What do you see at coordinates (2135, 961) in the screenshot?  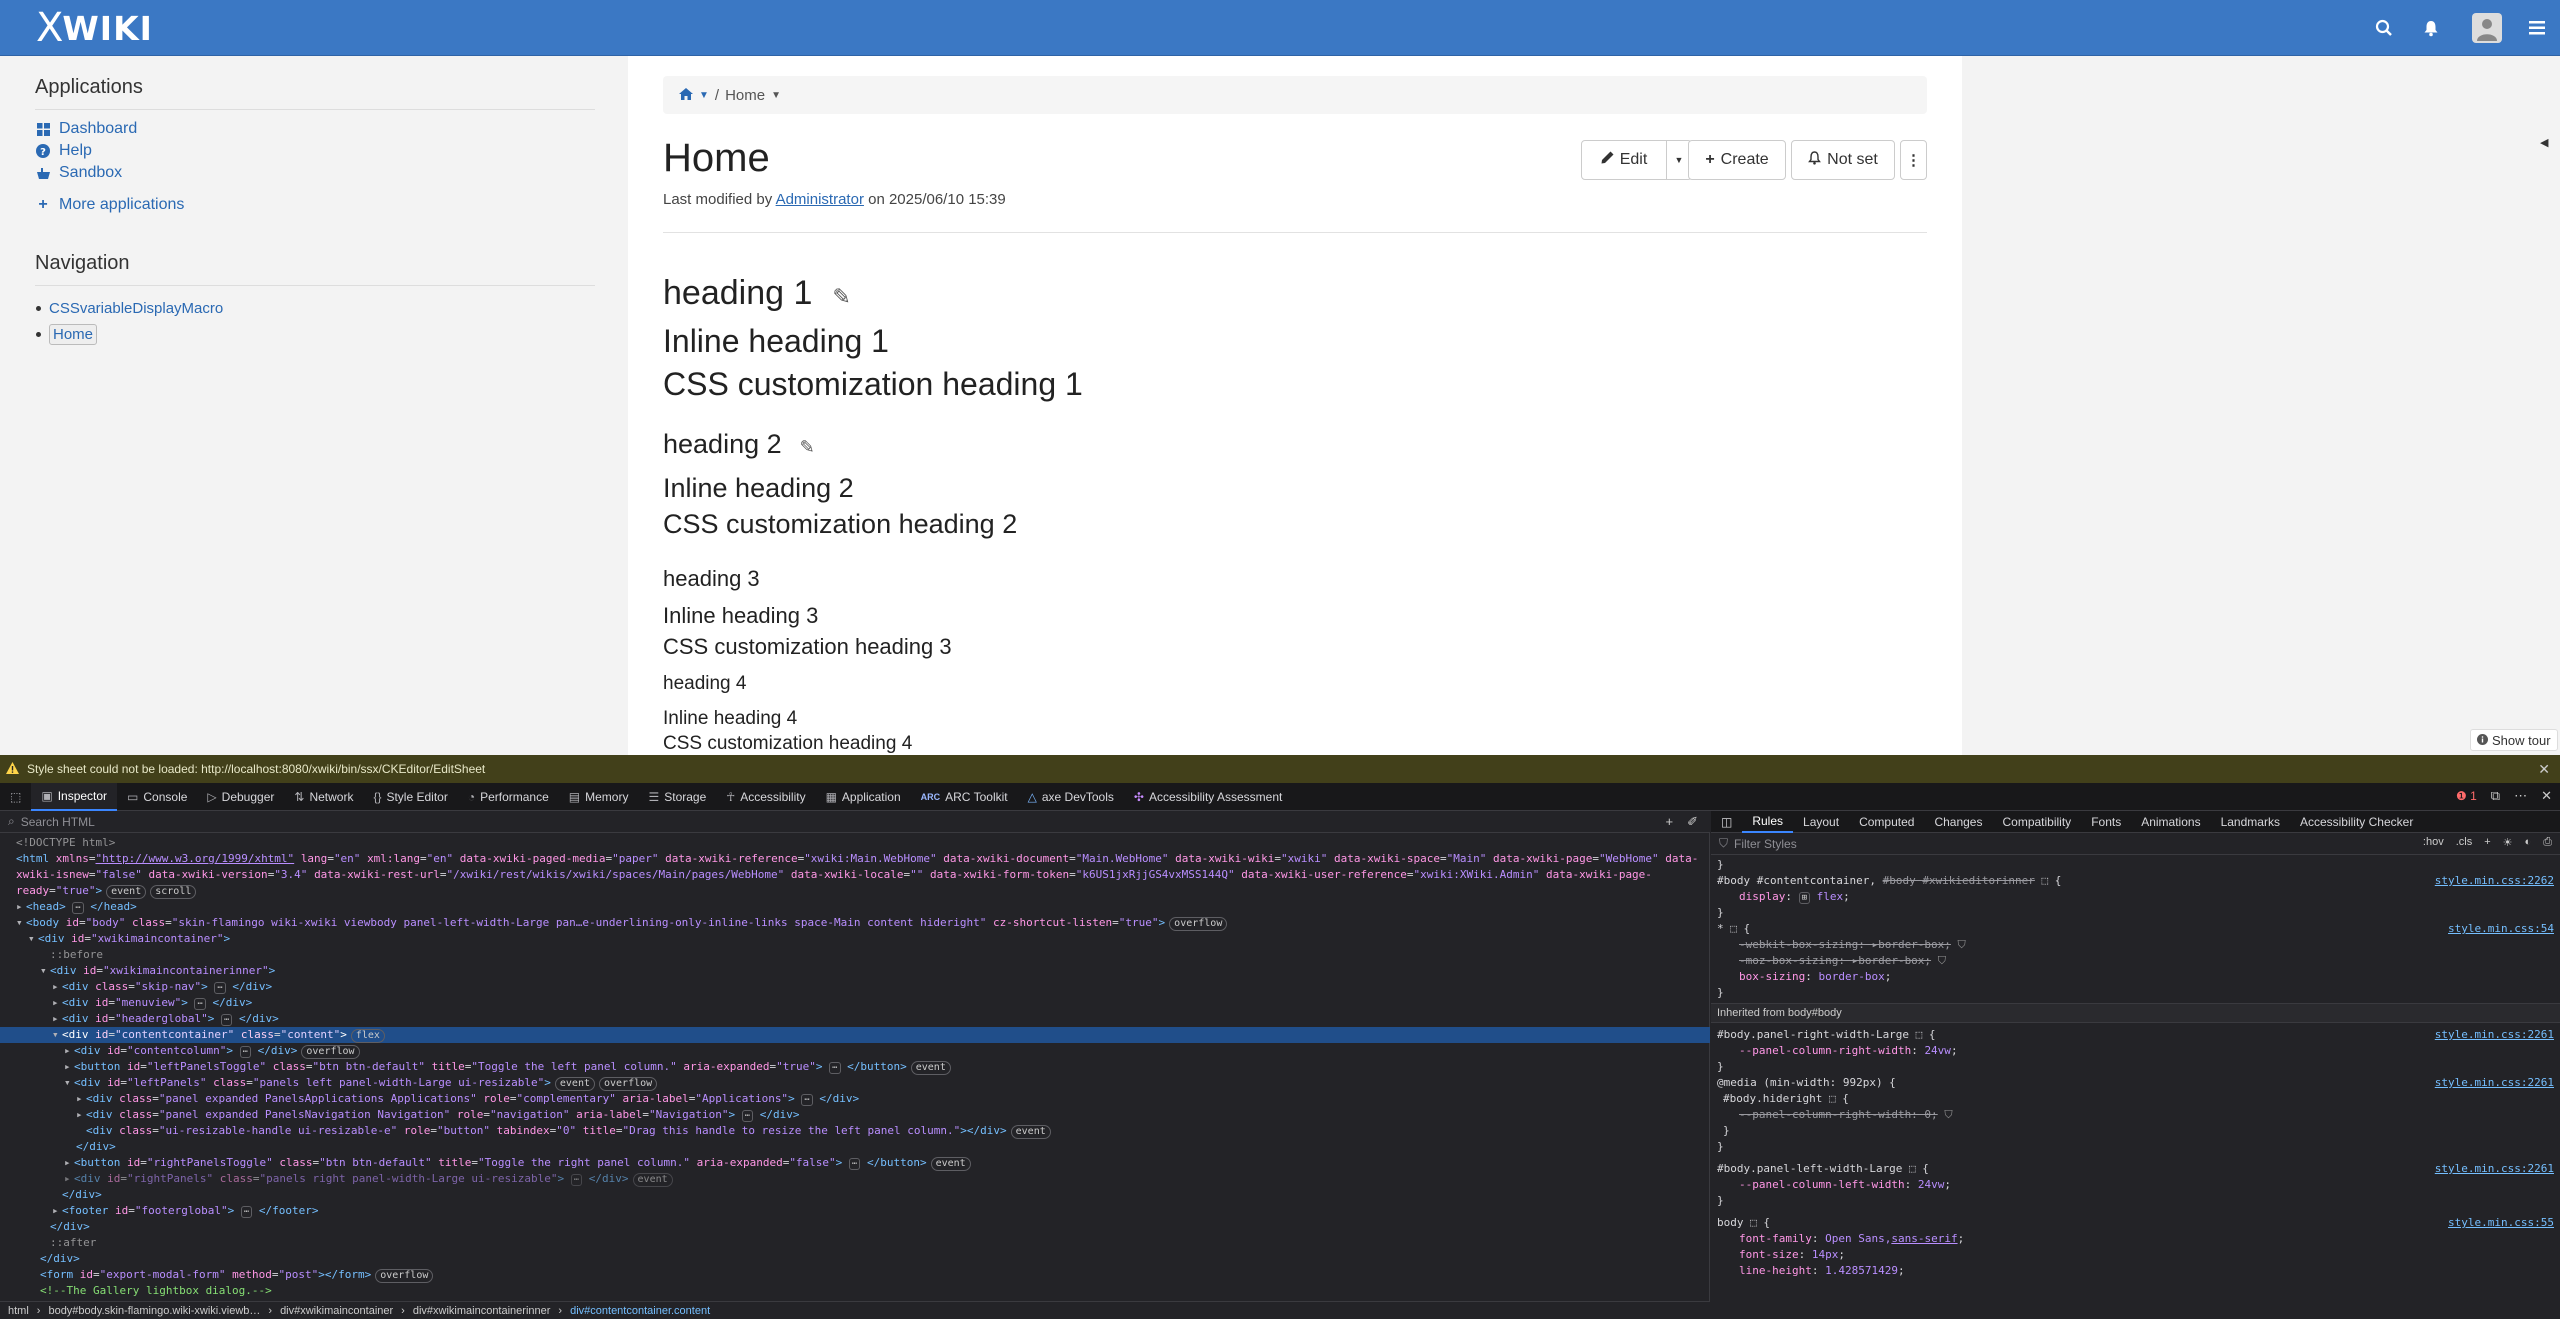 I see `rule-line: -moz-box-sizing: ▸border-box; ⛉` at bounding box center [2135, 961].